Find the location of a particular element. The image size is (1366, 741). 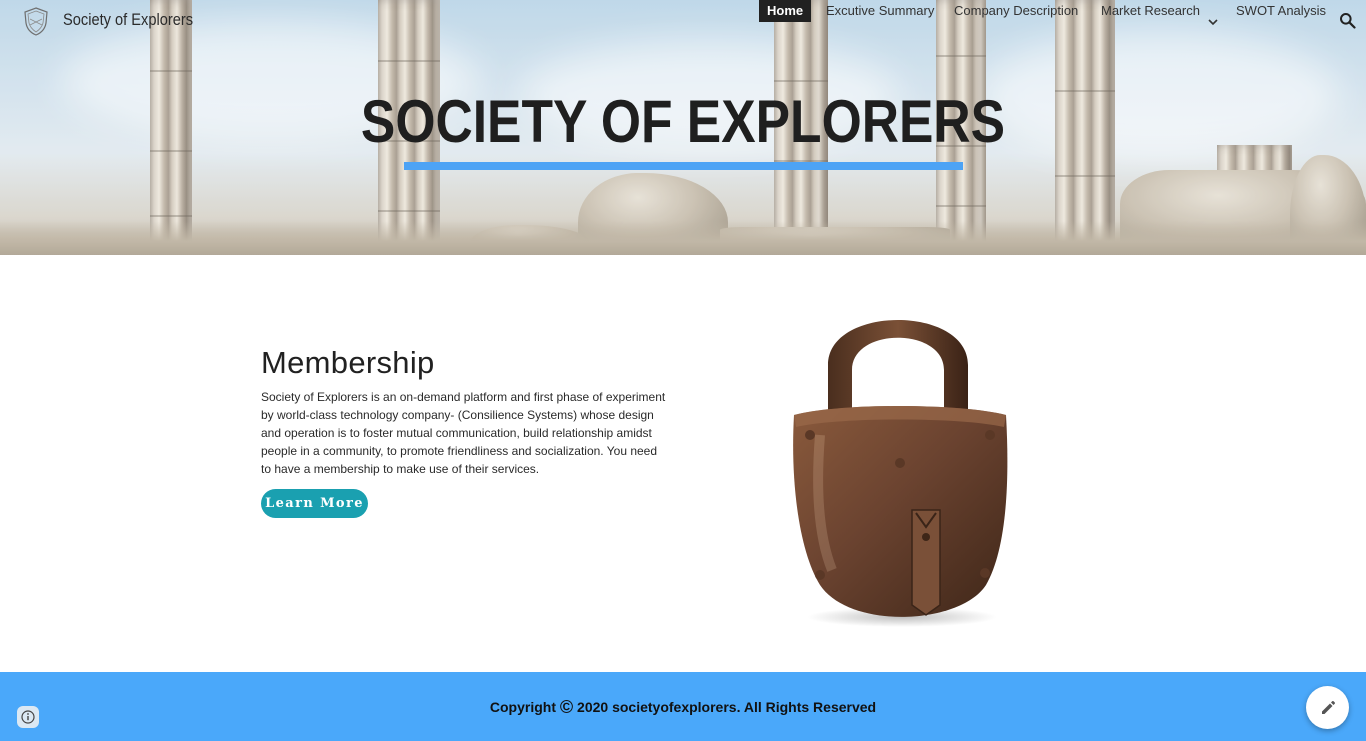

title-underline is located at coordinates (683, 166).